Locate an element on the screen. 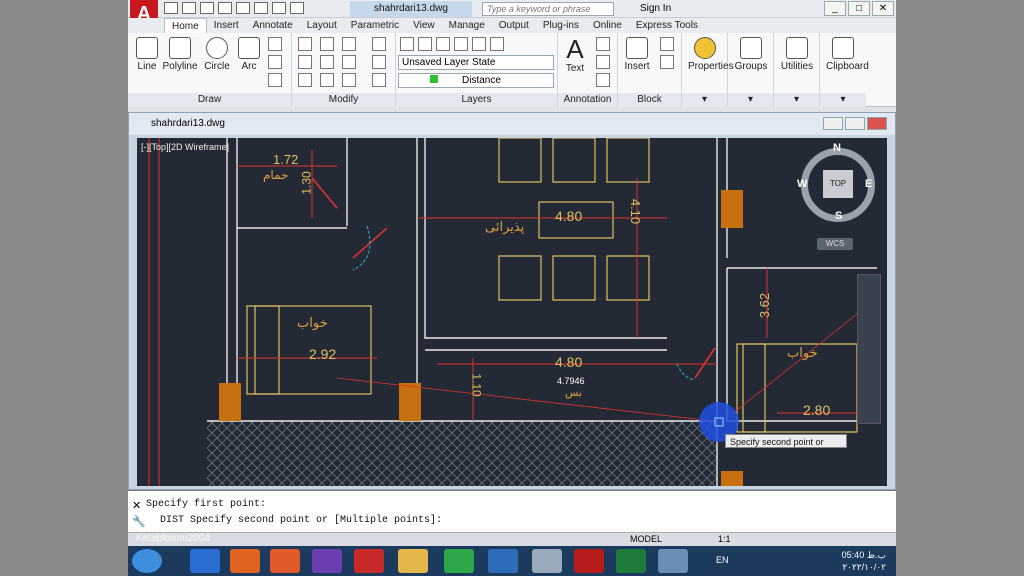 The height and width of the screenshot is (576, 1024). wcs-menu: WCS is located at coordinates (835, 244).